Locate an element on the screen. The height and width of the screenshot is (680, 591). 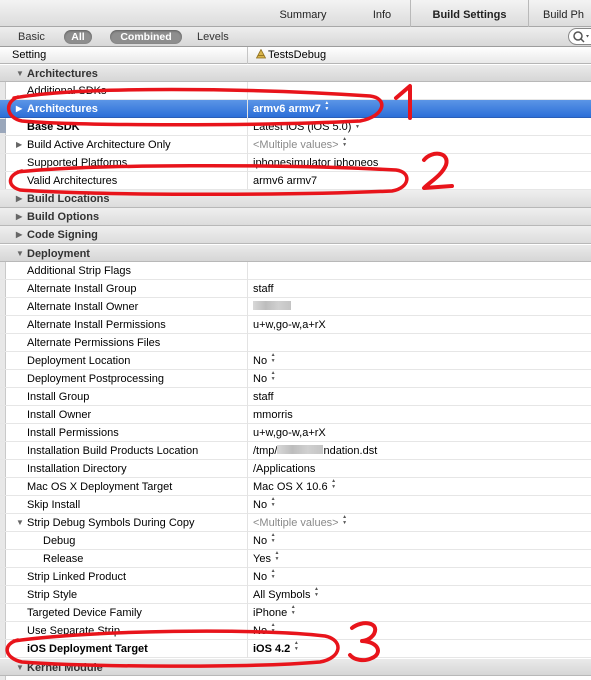
setting-value: /tmp/ndation.dst is located at coordinates (315, 451).